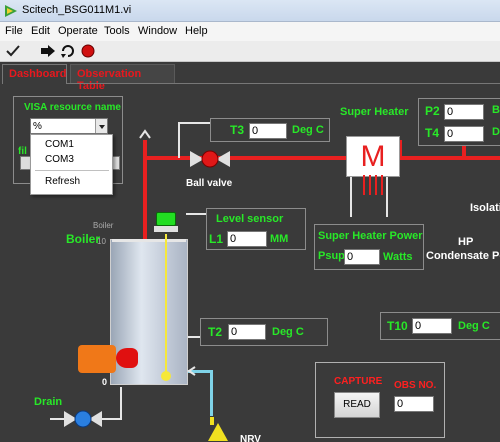  What do you see at coordinates (121, 403) in the screenshot?
I see `drain-pipe-vertical` at bounding box center [121, 403].